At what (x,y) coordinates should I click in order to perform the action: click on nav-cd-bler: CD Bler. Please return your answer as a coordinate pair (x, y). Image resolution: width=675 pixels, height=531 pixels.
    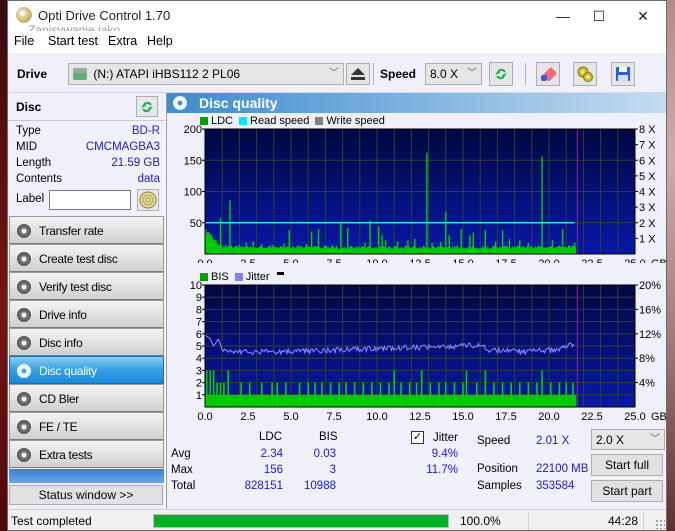
    Looking at the image, I should click on (86, 398).